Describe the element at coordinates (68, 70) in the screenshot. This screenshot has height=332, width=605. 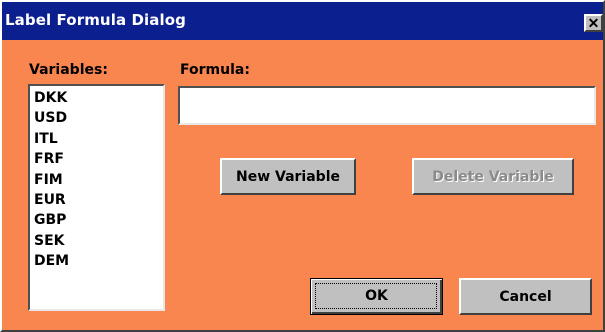
I see `variables-label: Variables:` at that location.